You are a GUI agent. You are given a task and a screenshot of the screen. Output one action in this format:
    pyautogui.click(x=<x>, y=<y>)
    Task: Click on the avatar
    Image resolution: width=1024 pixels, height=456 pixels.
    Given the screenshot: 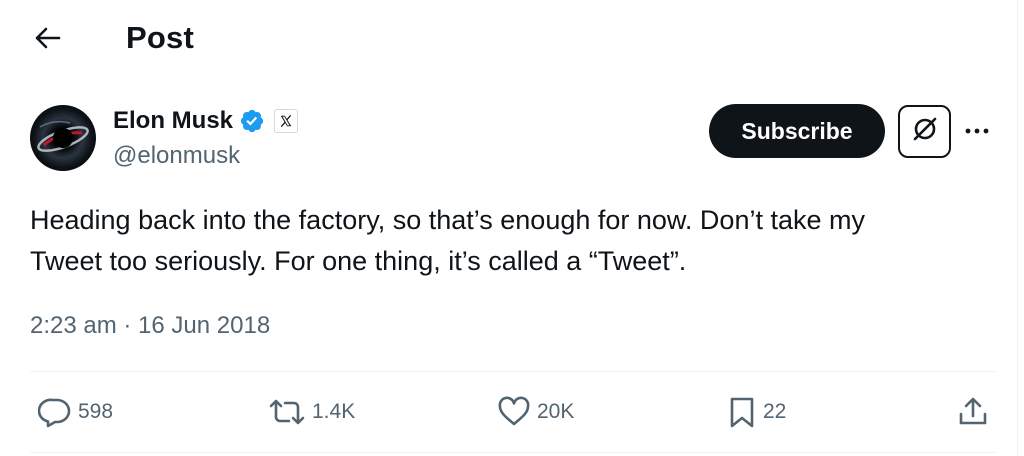 What is the action you would take?
    pyautogui.click(x=63, y=138)
    